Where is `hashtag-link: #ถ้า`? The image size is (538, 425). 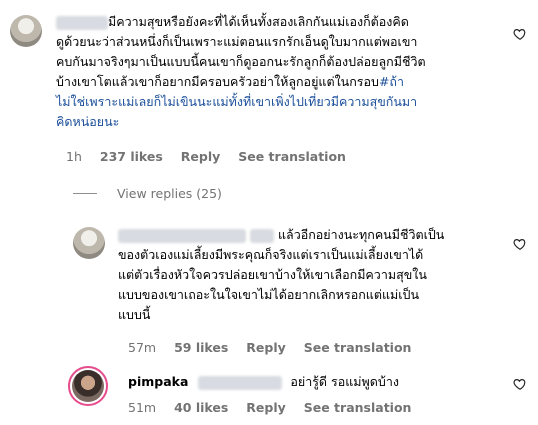
hashtag-link: #ถ้า is located at coordinates (391, 81).